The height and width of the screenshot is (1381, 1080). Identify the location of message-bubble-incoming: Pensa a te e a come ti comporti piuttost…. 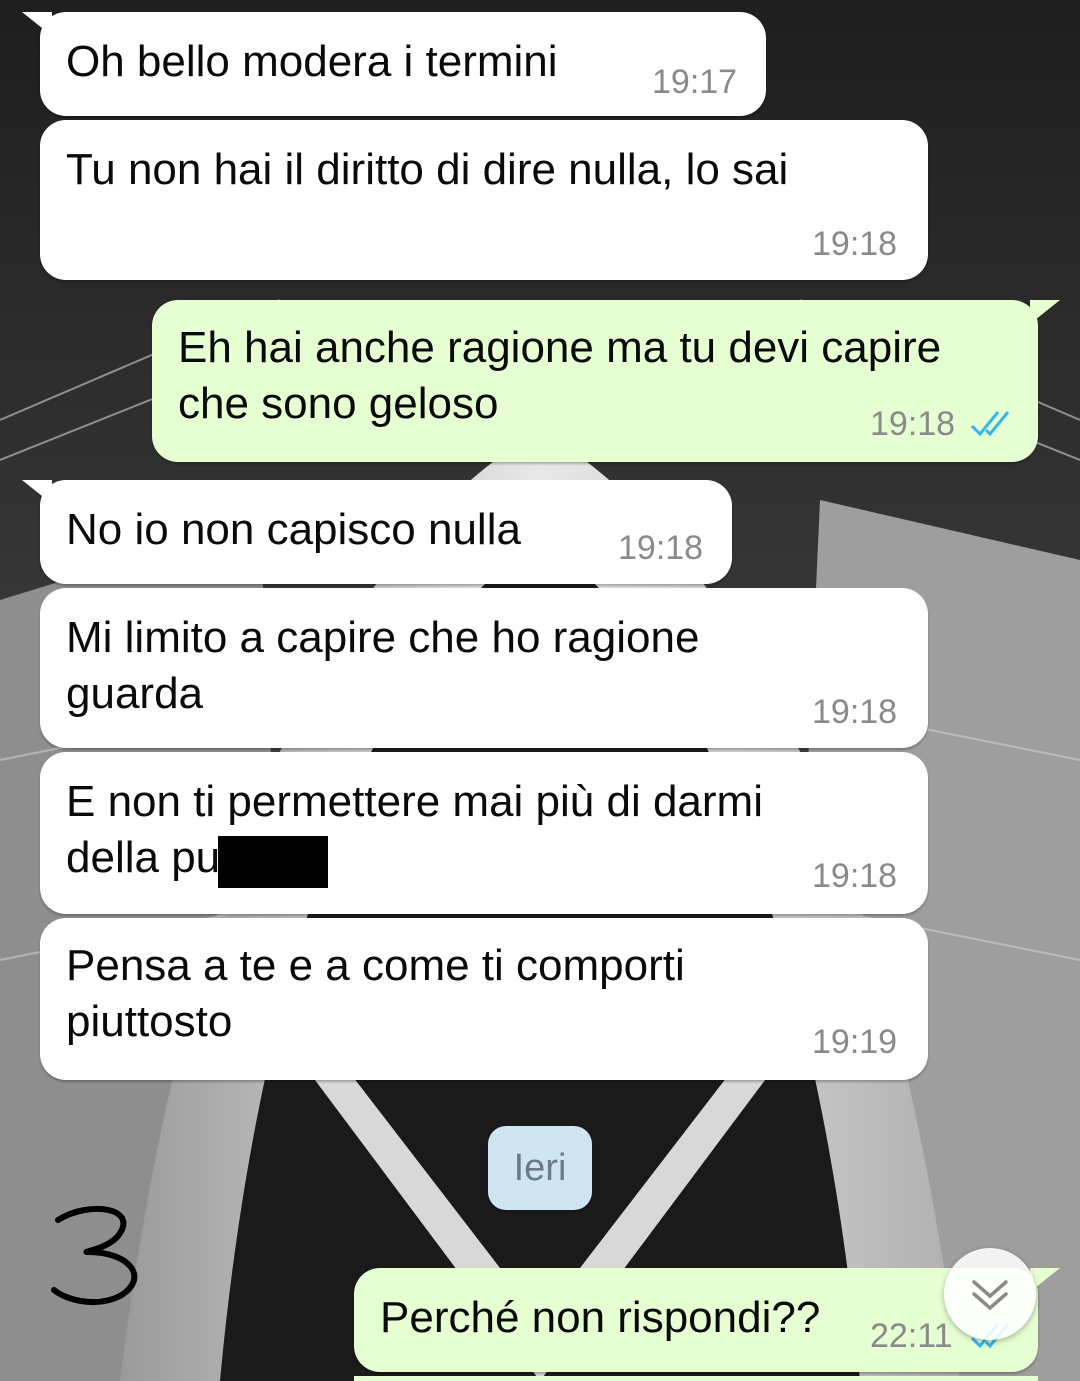
(484, 999).